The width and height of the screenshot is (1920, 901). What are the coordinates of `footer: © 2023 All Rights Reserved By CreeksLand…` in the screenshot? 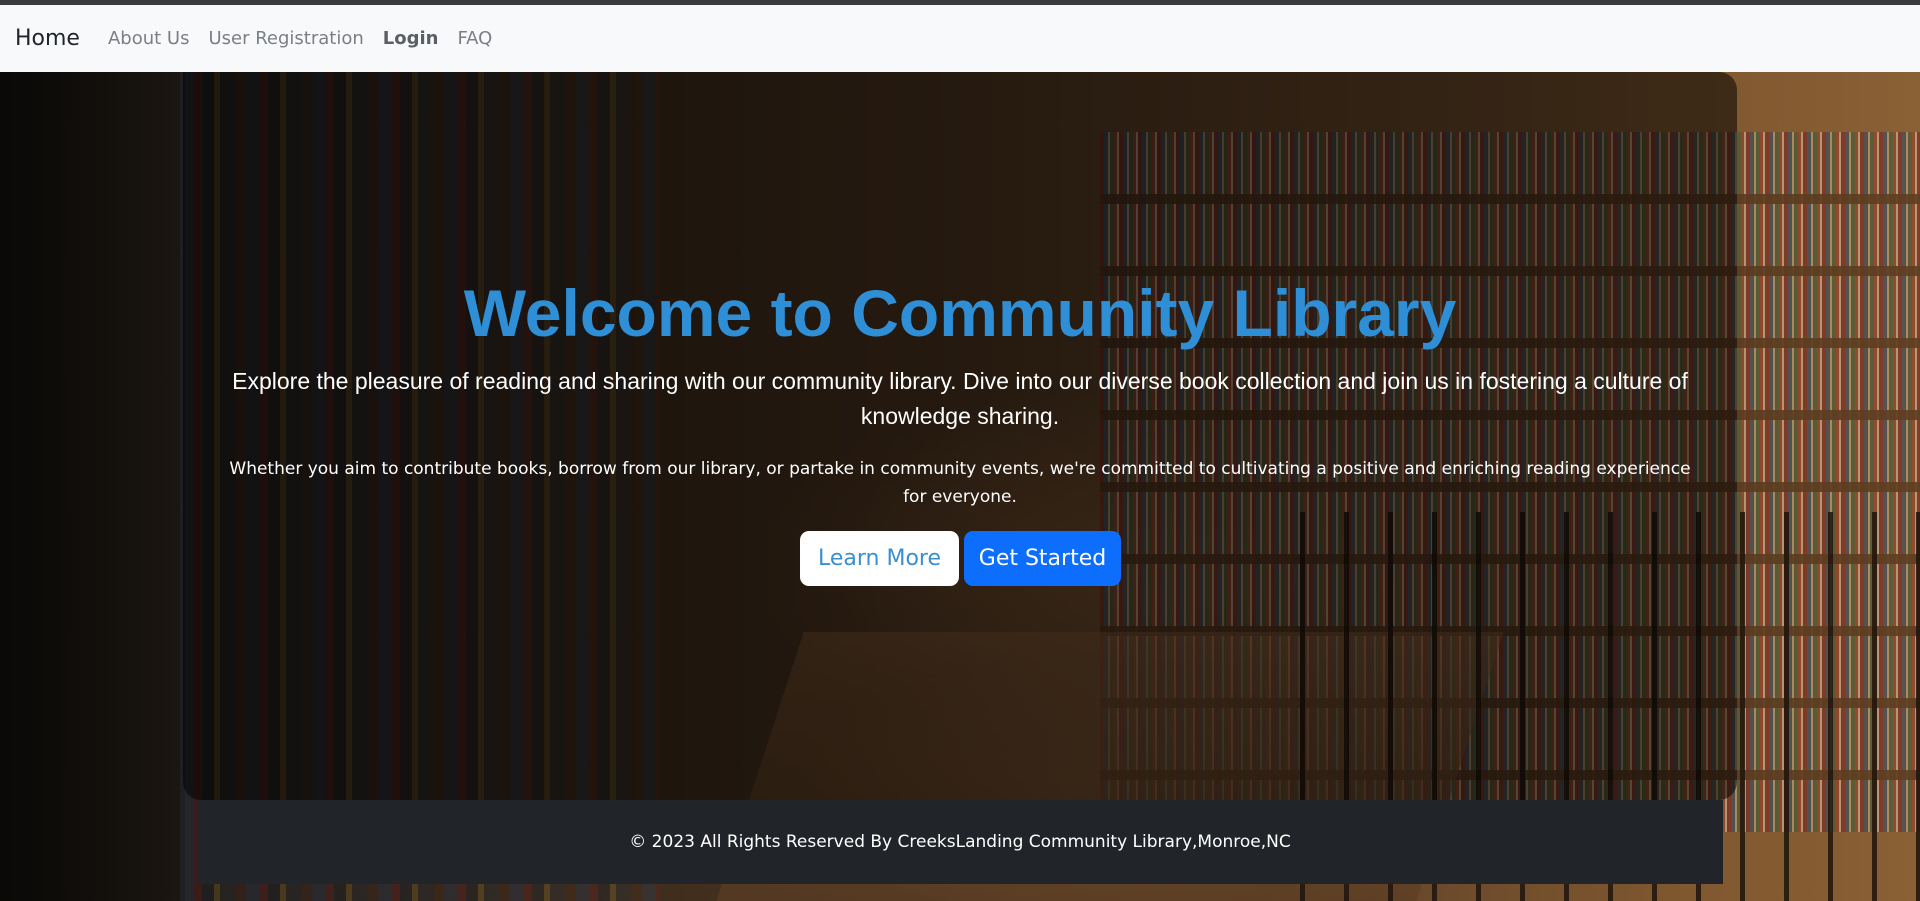 It's located at (960, 842).